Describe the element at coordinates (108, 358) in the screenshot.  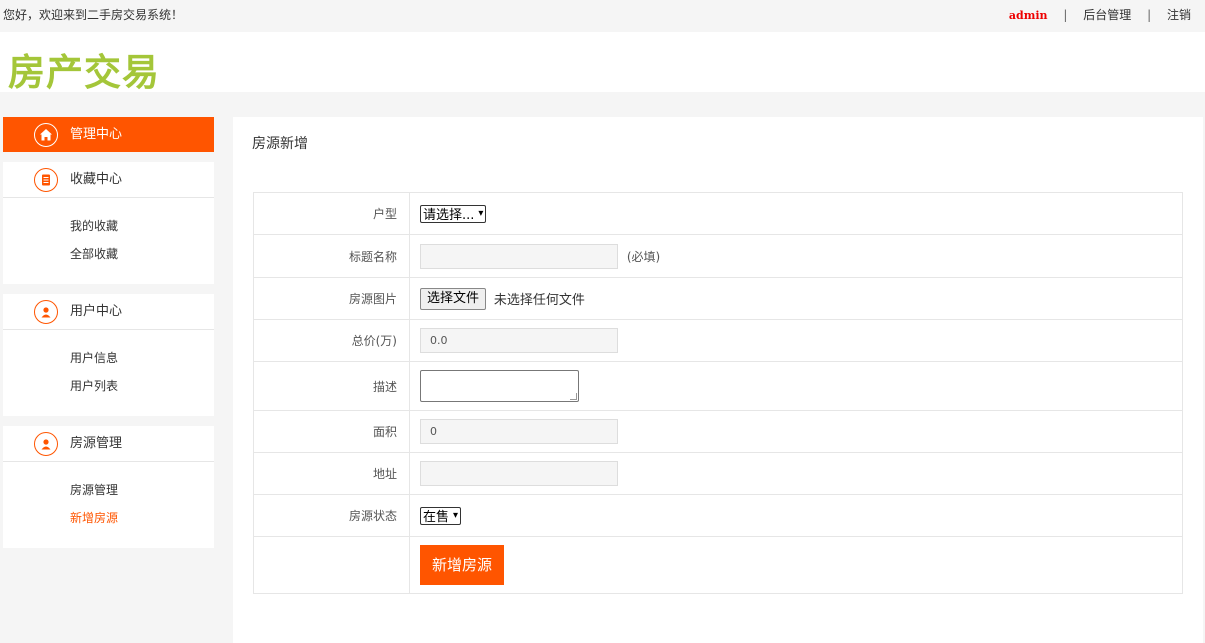
I see `sidebar-link-user-info: 用户信息` at that location.